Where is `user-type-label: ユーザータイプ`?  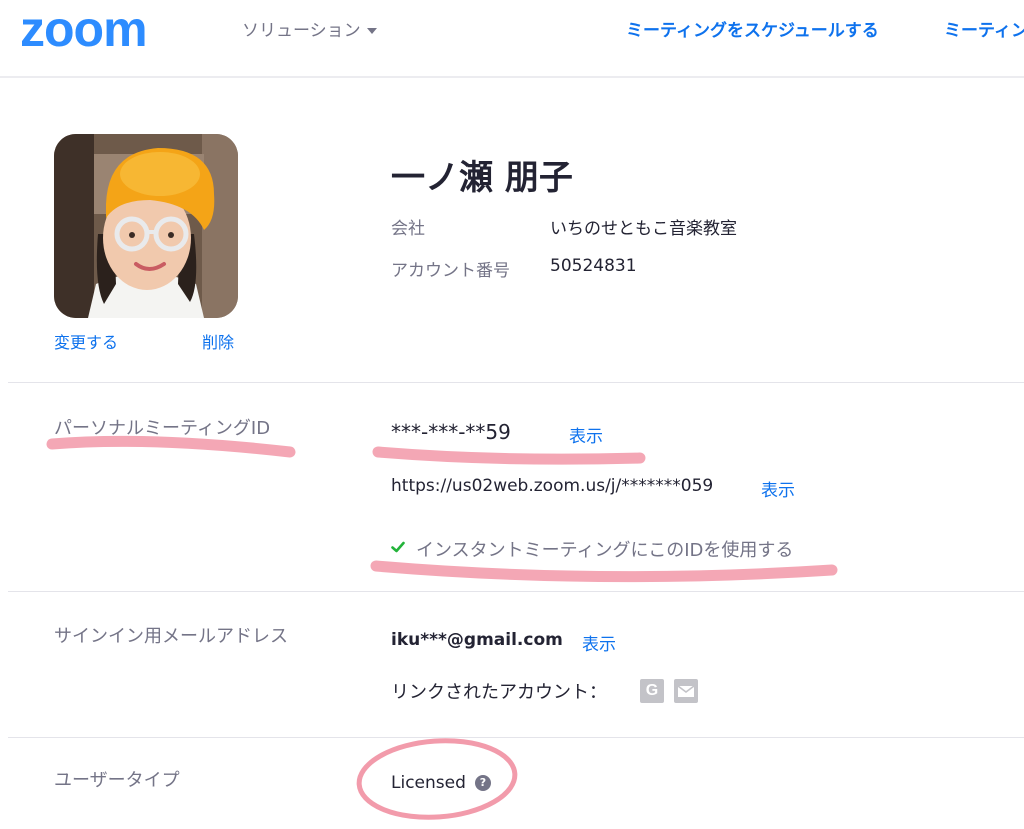
user-type-label: ユーザータイプ is located at coordinates (117, 780).